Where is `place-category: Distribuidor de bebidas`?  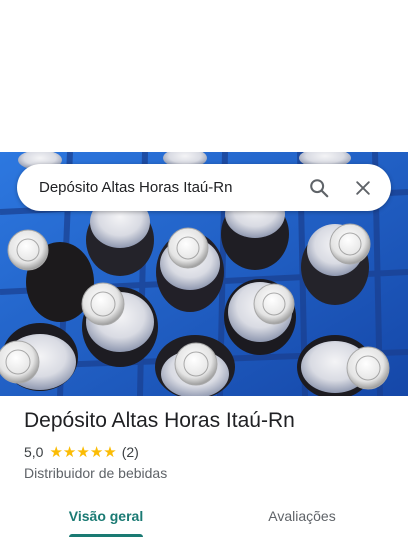
place-category: Distribuidor de bebidas is located at coordinates (95, 473).